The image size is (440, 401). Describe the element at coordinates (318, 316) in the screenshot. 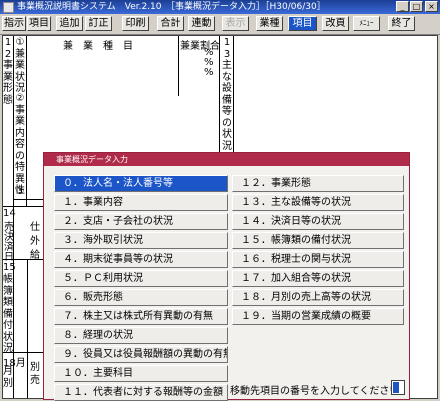

I see `menu-item-19: １９．当期の営業成績の概要` at that location.